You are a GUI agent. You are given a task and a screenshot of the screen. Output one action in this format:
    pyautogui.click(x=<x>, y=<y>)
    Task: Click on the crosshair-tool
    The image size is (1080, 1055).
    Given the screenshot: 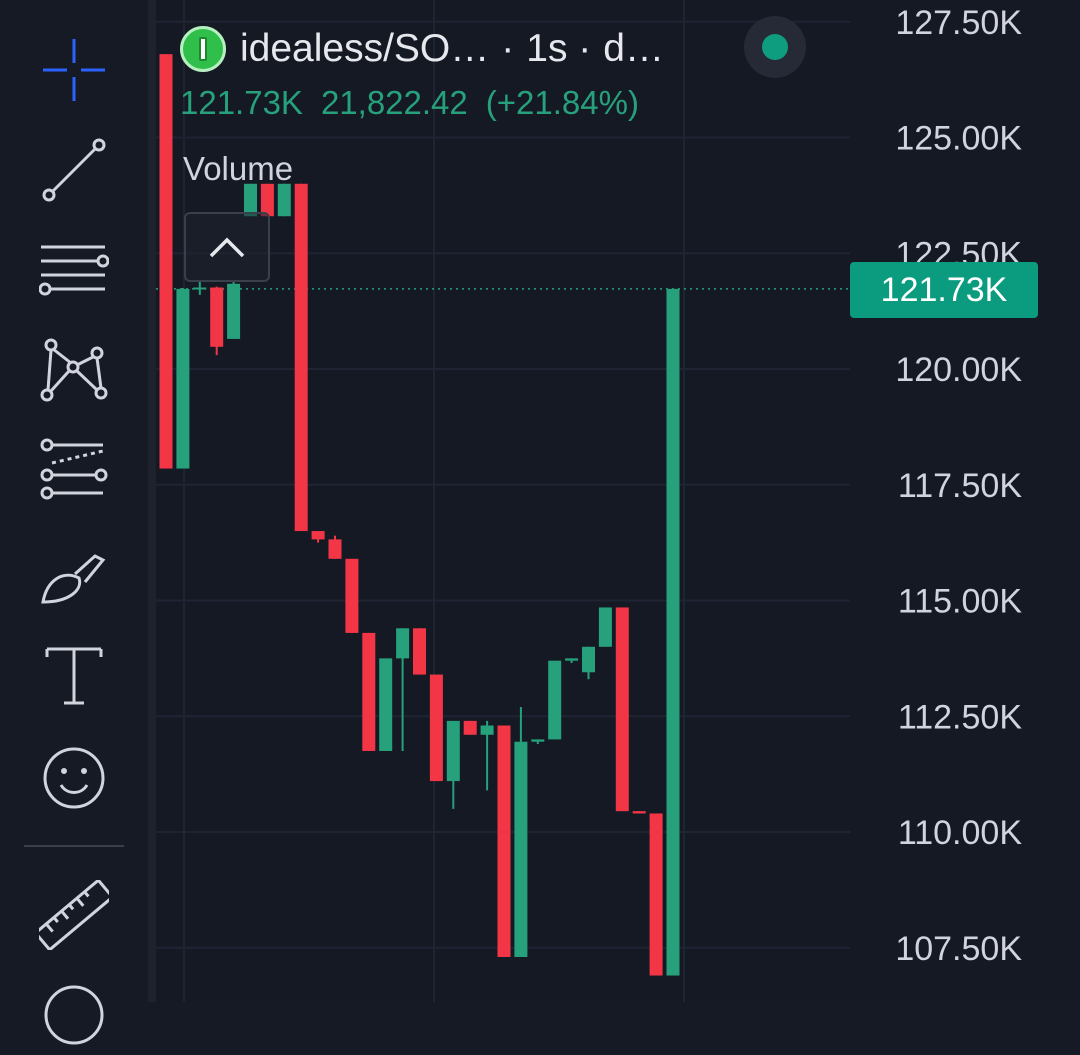 What is the action you would take?
    pyautogui.click(x=74, y=70)
    